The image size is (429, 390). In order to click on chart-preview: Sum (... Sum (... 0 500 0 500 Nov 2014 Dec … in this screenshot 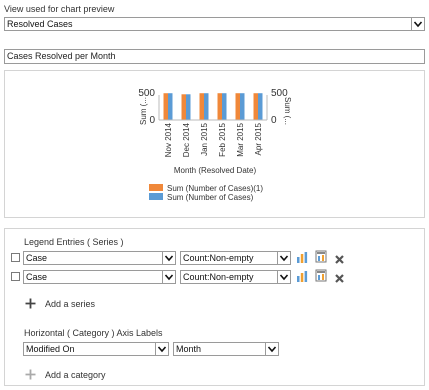, I will do `click(215, 145)`.